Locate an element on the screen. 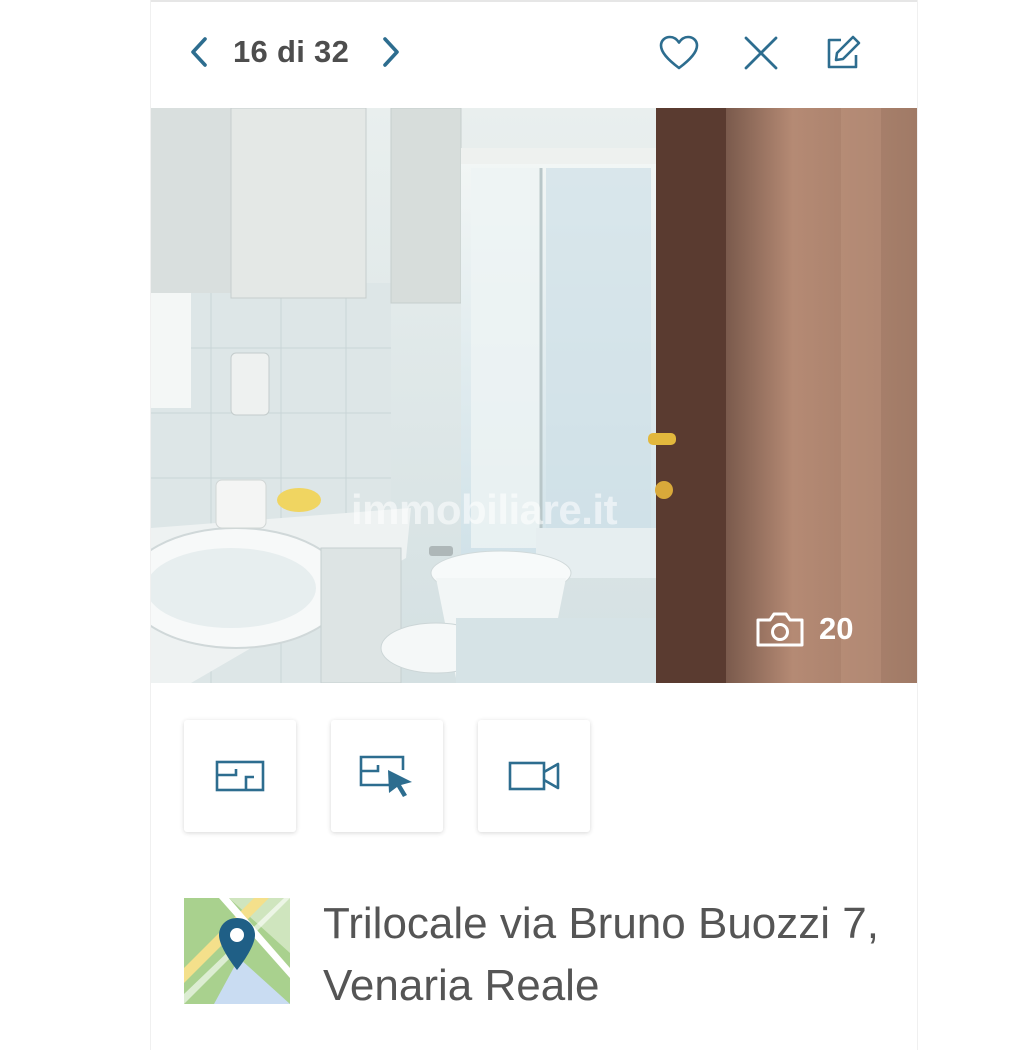 This screenshot has width=1026, height=1050. virtual-tour-icon is located at coordinates (385, 776).